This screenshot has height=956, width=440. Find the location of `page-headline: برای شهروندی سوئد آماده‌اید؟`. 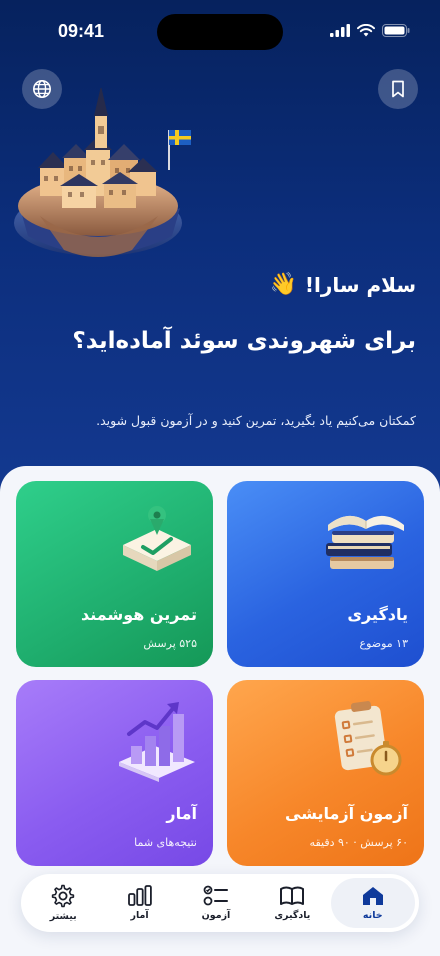

page-headline: برای شهروندی سوئد آماده‌اید؟ is located at coordinates (244, 341).